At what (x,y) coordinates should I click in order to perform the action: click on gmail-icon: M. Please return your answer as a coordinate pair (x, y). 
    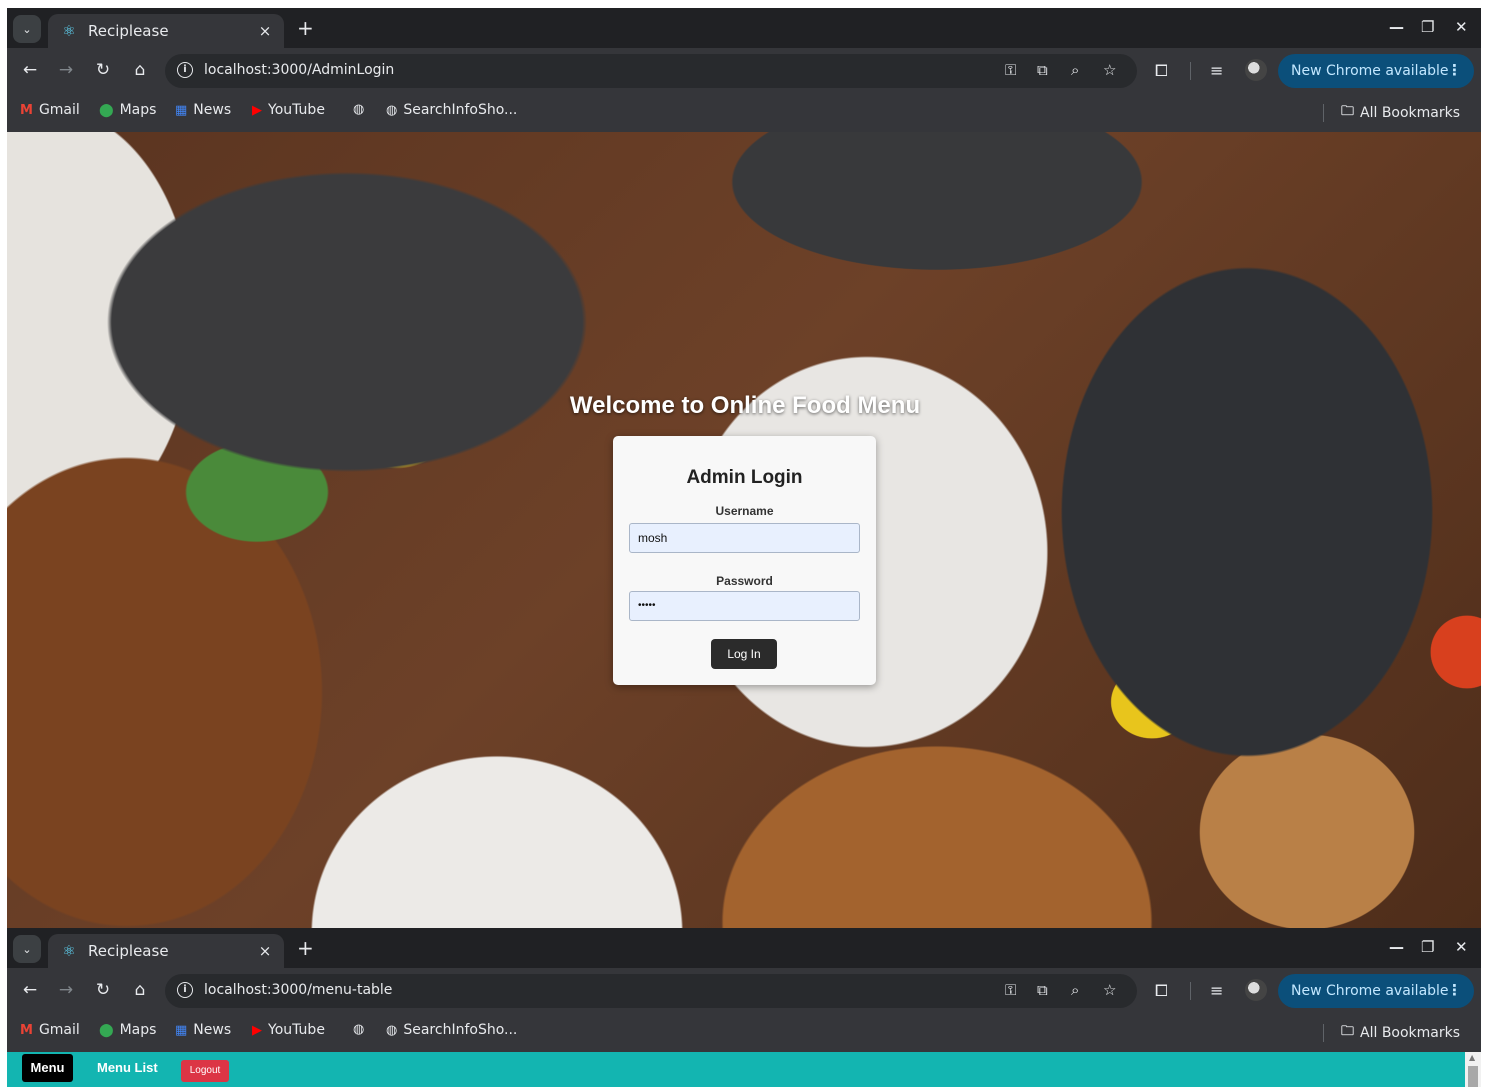
    Looking at the image, I should click on (26, 1030).